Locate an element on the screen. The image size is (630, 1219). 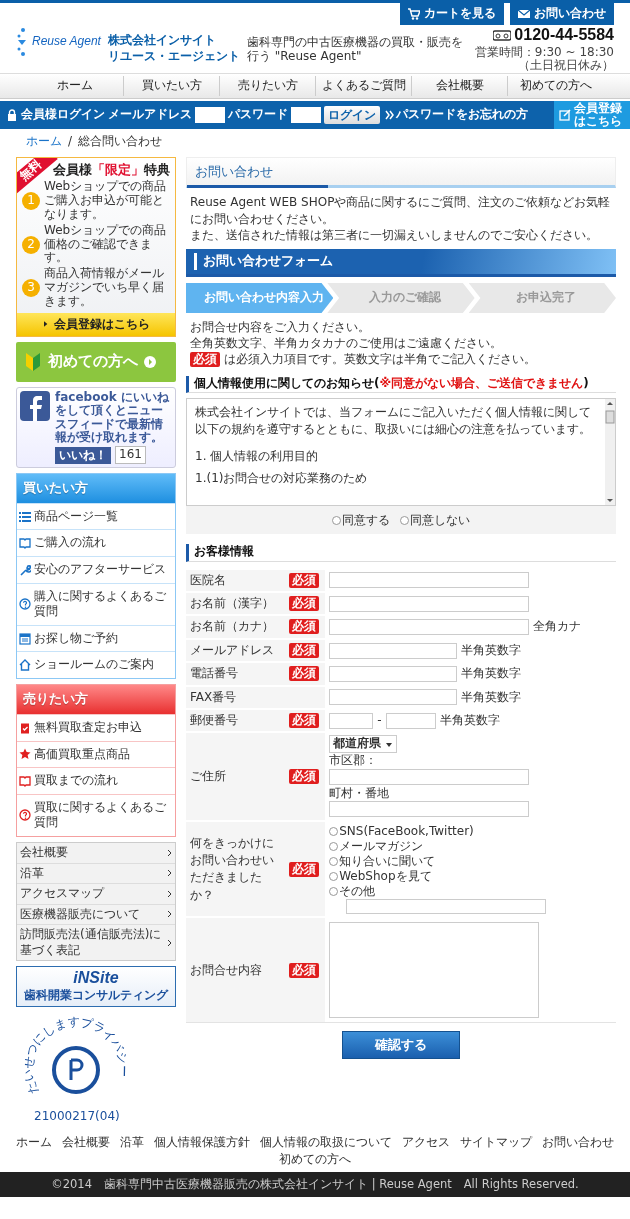
footer-link: 沿革 is located at coordinates (132, 1143).